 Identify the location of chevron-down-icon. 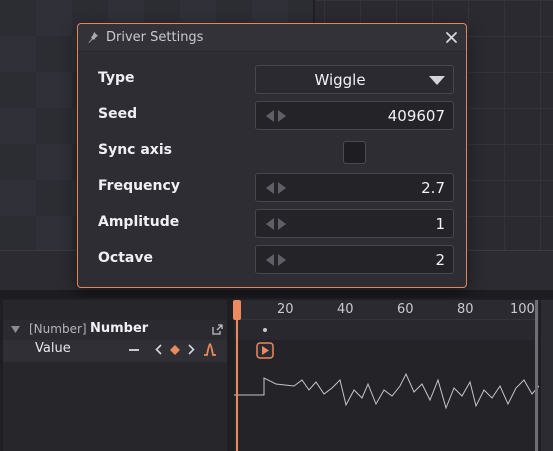
(437, 80).